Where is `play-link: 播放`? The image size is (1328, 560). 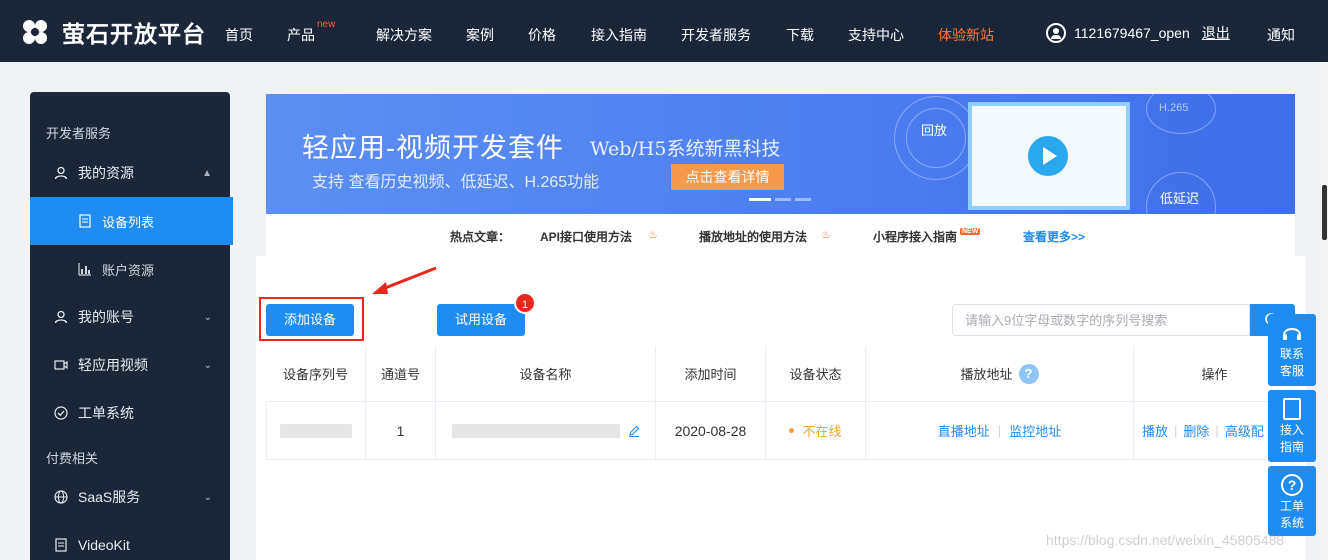 play-link: 播放 is located at coordinates (1155, 430).